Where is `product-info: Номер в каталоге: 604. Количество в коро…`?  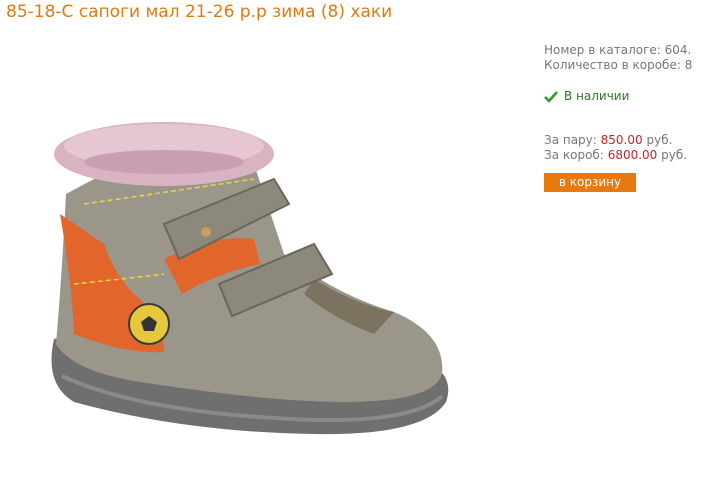 product-info: Номер в каталоге: 604. Количество в коро… is located at coordinates (629, 117).